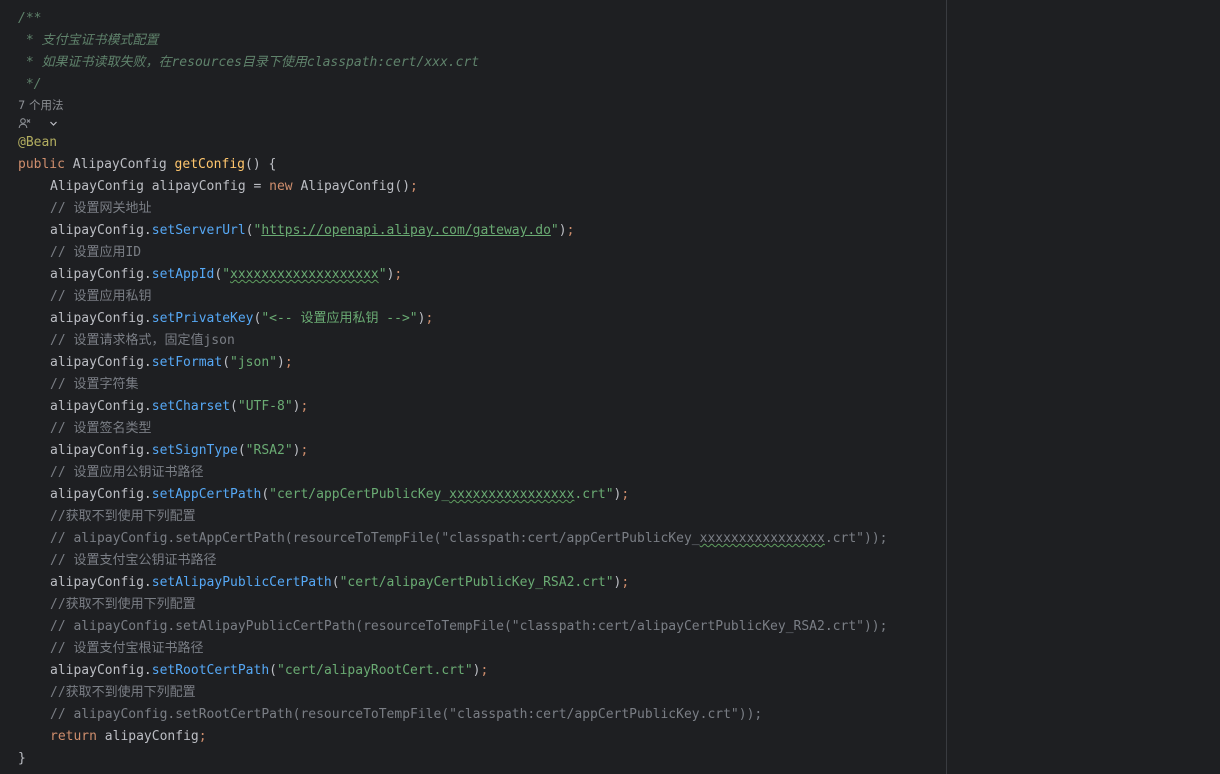  What do you see at coordinates (97, 186) in the screenshot?
I see `type-name: AlipayConfig` at bounding box center [97, 186].